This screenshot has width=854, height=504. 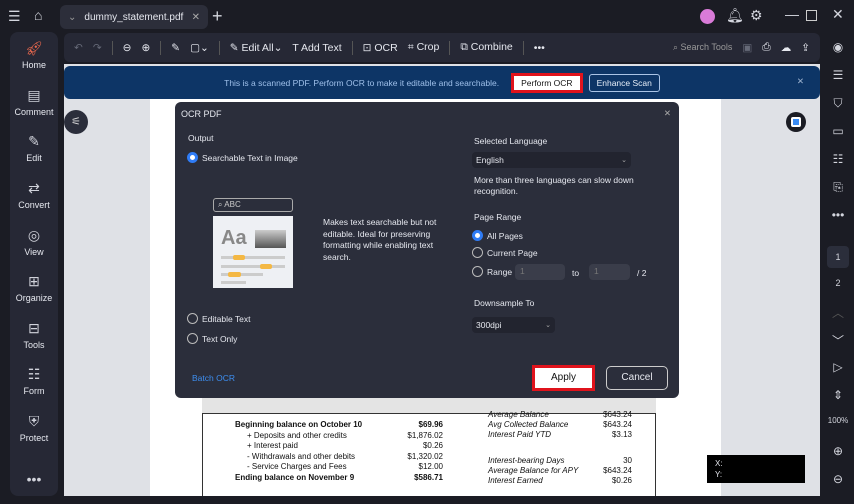 I want to click on undo-icon: ↶, so click(x=78, y=48).